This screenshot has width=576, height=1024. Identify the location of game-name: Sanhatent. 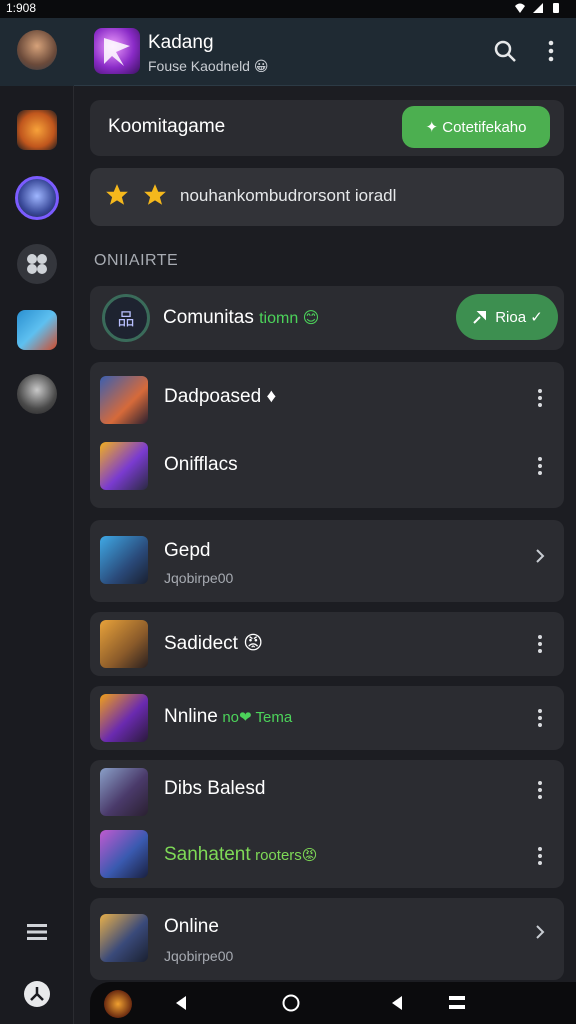
(207, 854).